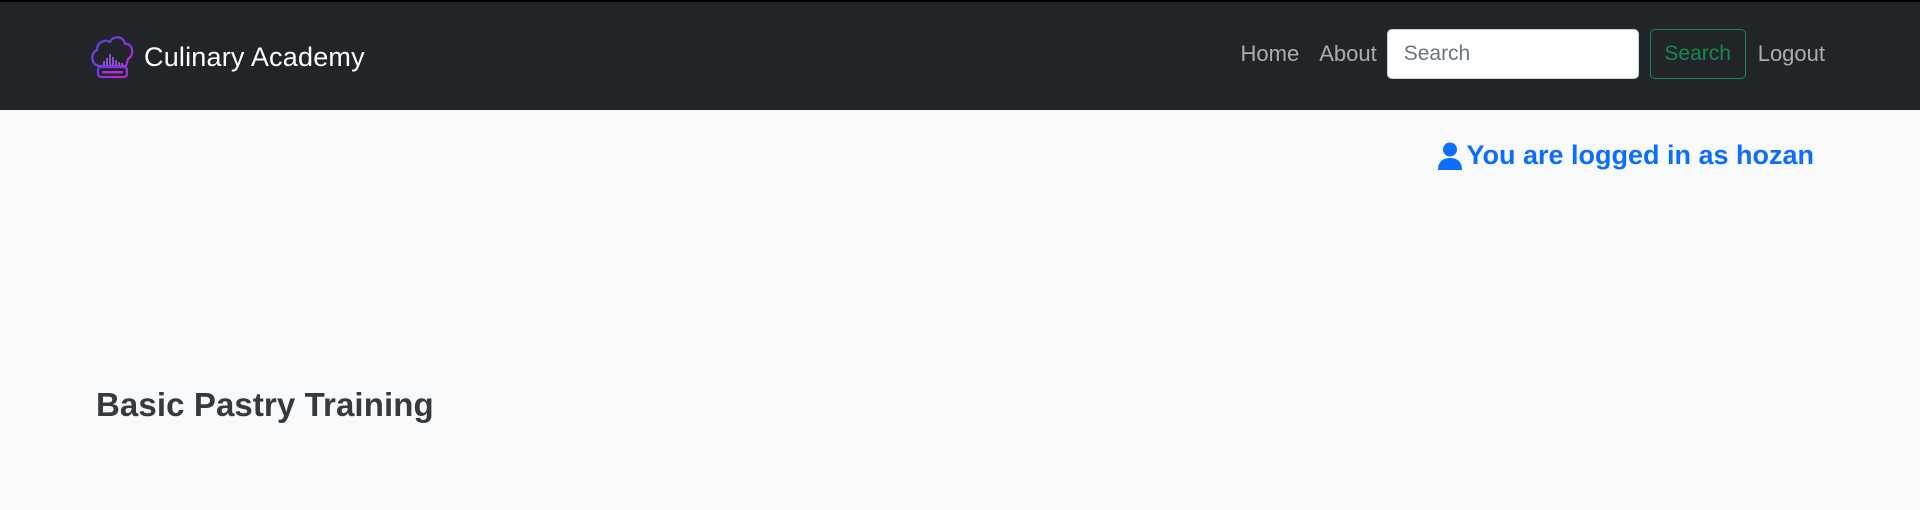 The width and height of the screenshot is (1920, 510). What do you see at coordinates (1348, 54) in the screenshot?
I see `nav-about-link: About` at bounding box center [1348, 54].